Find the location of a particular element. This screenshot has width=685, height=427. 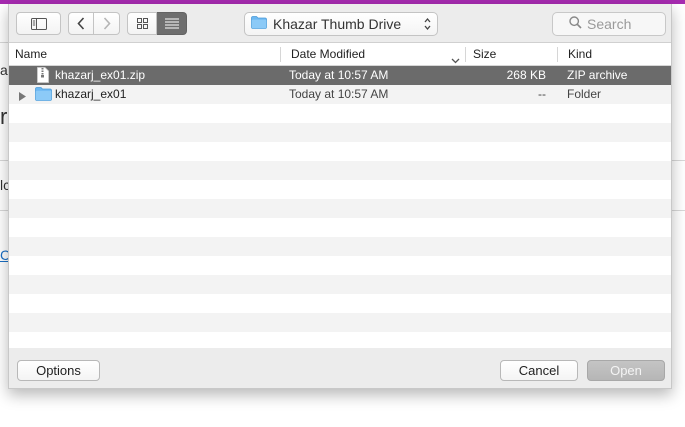

background-link: C is located at coordinates (4, 255).